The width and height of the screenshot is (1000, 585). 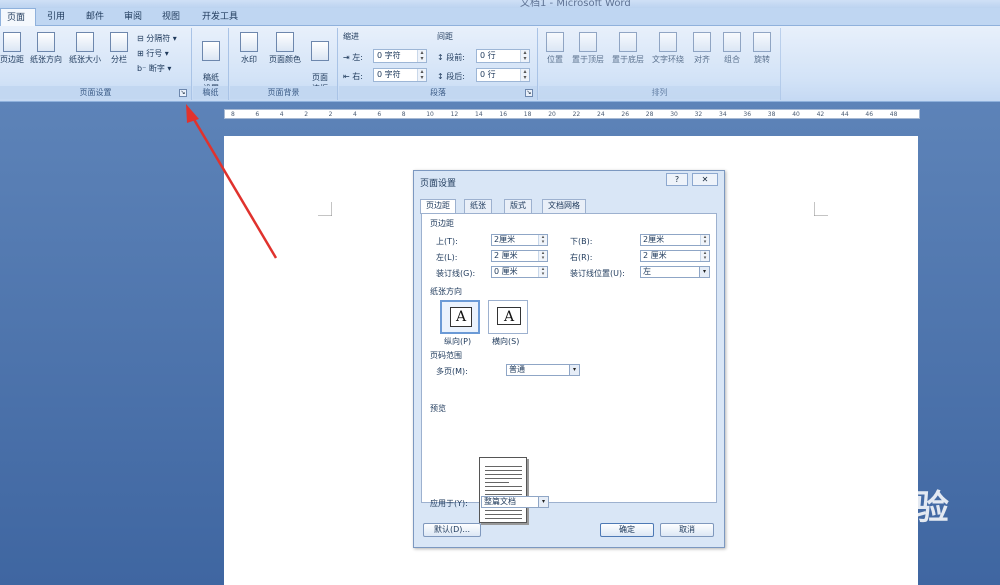 What do you see at coordinates (438, 206) in the screenshot?
I see `tab-margins: 页边距` at bounding box center [438, 206].